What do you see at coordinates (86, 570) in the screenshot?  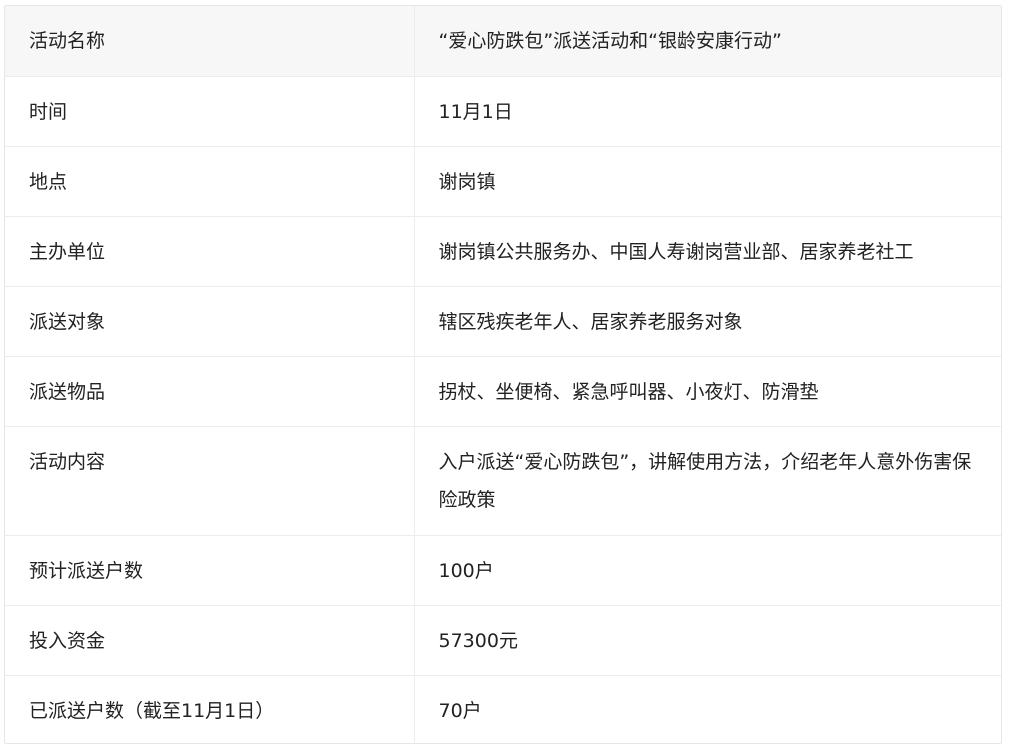 I see `row-label-text: 预计派送户数` at bounding box center [86, 570].